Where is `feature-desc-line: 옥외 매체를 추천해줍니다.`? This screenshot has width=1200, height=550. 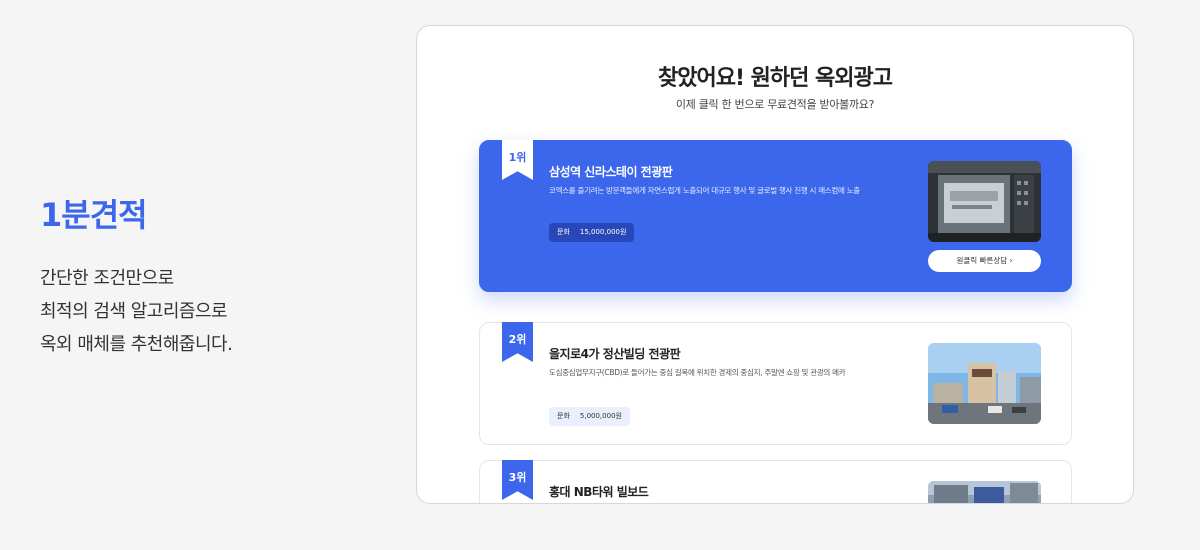
feature-desc-line: 옥외 매체를 추천해줍니다. is located at coordinates (136, 344).